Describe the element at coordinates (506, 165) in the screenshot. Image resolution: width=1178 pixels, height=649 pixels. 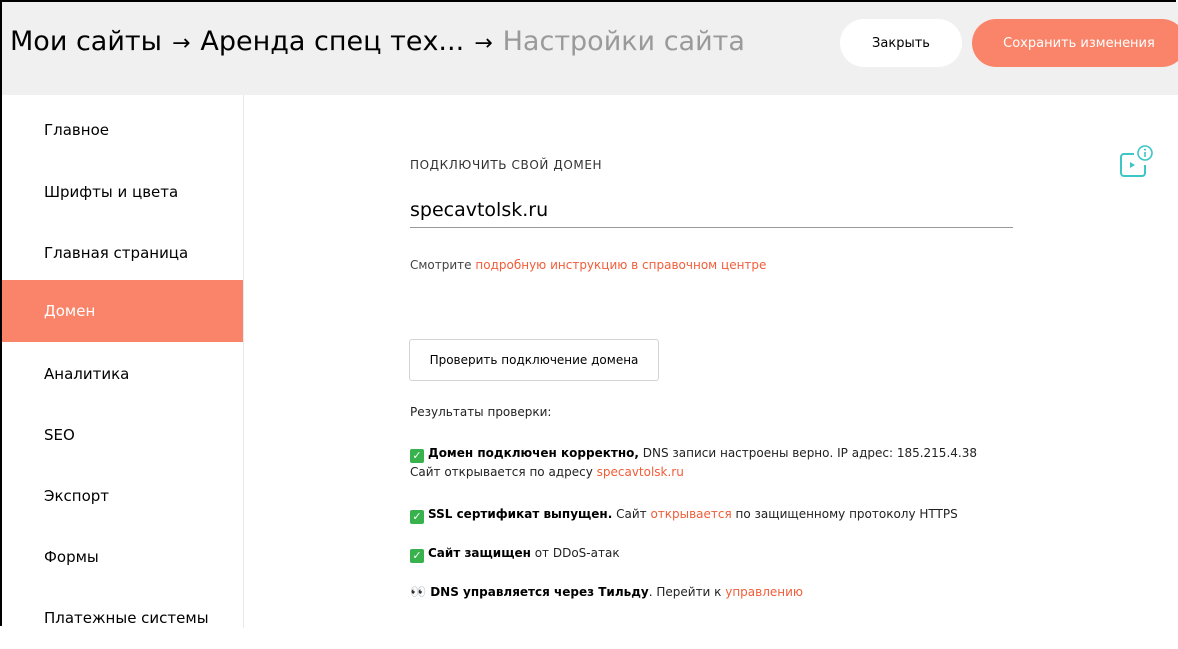
I see `domain-section-label: ПОДКЛЮЧИТЬ СВОЙ ДОМЕН` at that location.